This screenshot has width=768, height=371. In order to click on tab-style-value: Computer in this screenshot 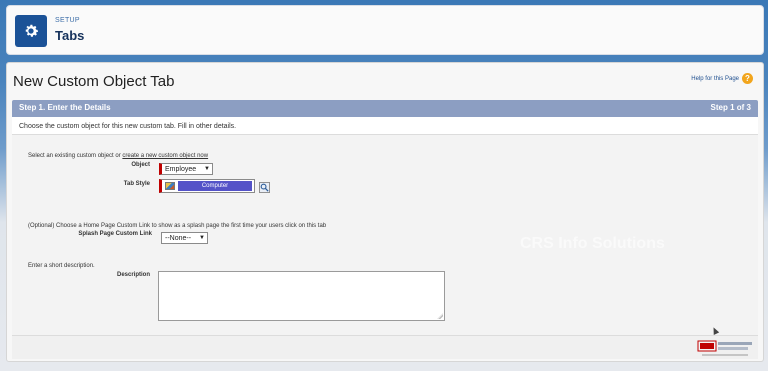, I will do `click(215, 186)`.